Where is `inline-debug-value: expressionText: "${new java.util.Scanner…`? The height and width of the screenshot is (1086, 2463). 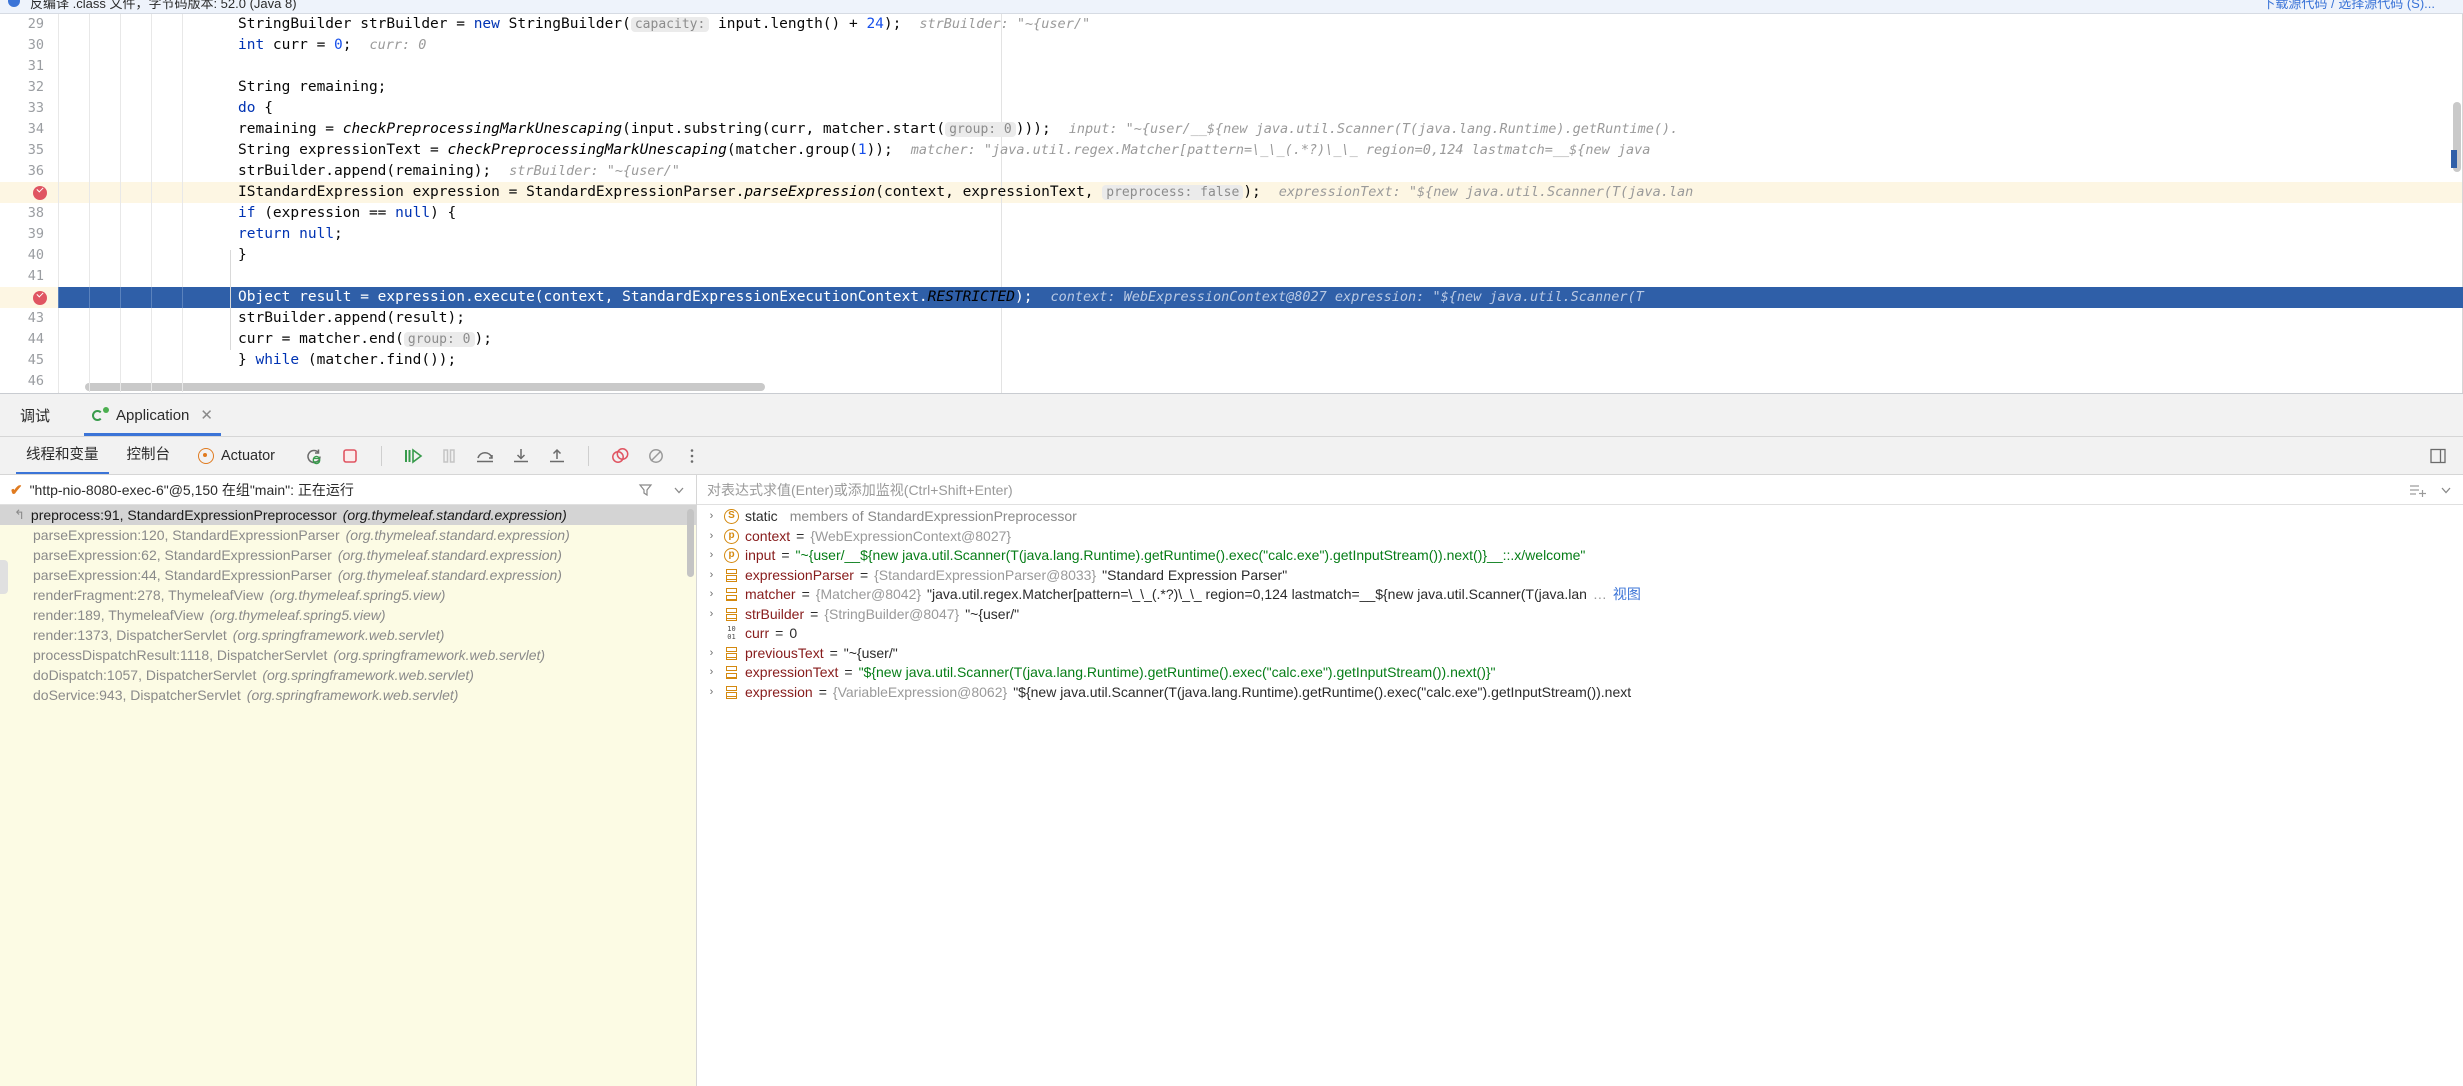
inline-debug-value: expressionText: "${new java.util.Scanner… is located at coordinates (1477, 192).